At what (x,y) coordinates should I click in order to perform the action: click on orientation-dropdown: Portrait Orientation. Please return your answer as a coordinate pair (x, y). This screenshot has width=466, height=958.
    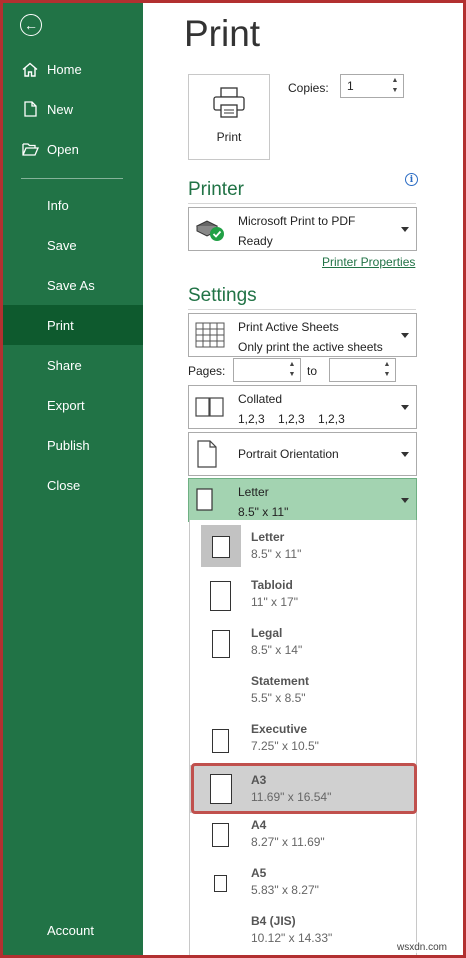
    Looking at the image, I should click on (302, 454).